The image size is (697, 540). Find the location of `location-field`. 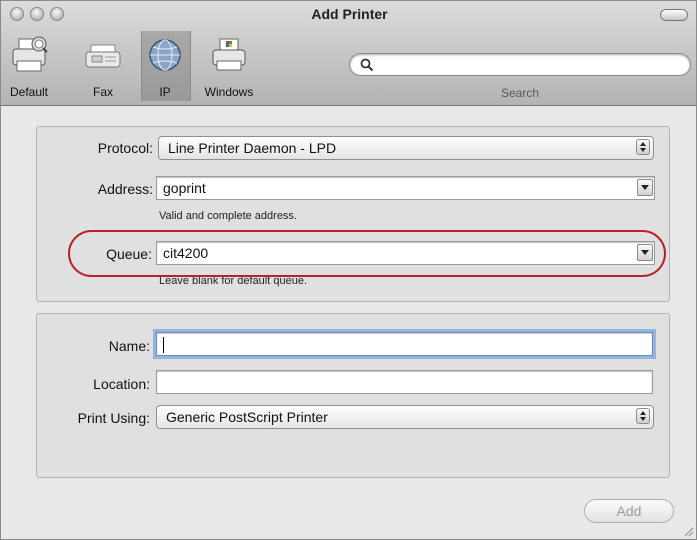

location-field is located at coordinates (404, 382).